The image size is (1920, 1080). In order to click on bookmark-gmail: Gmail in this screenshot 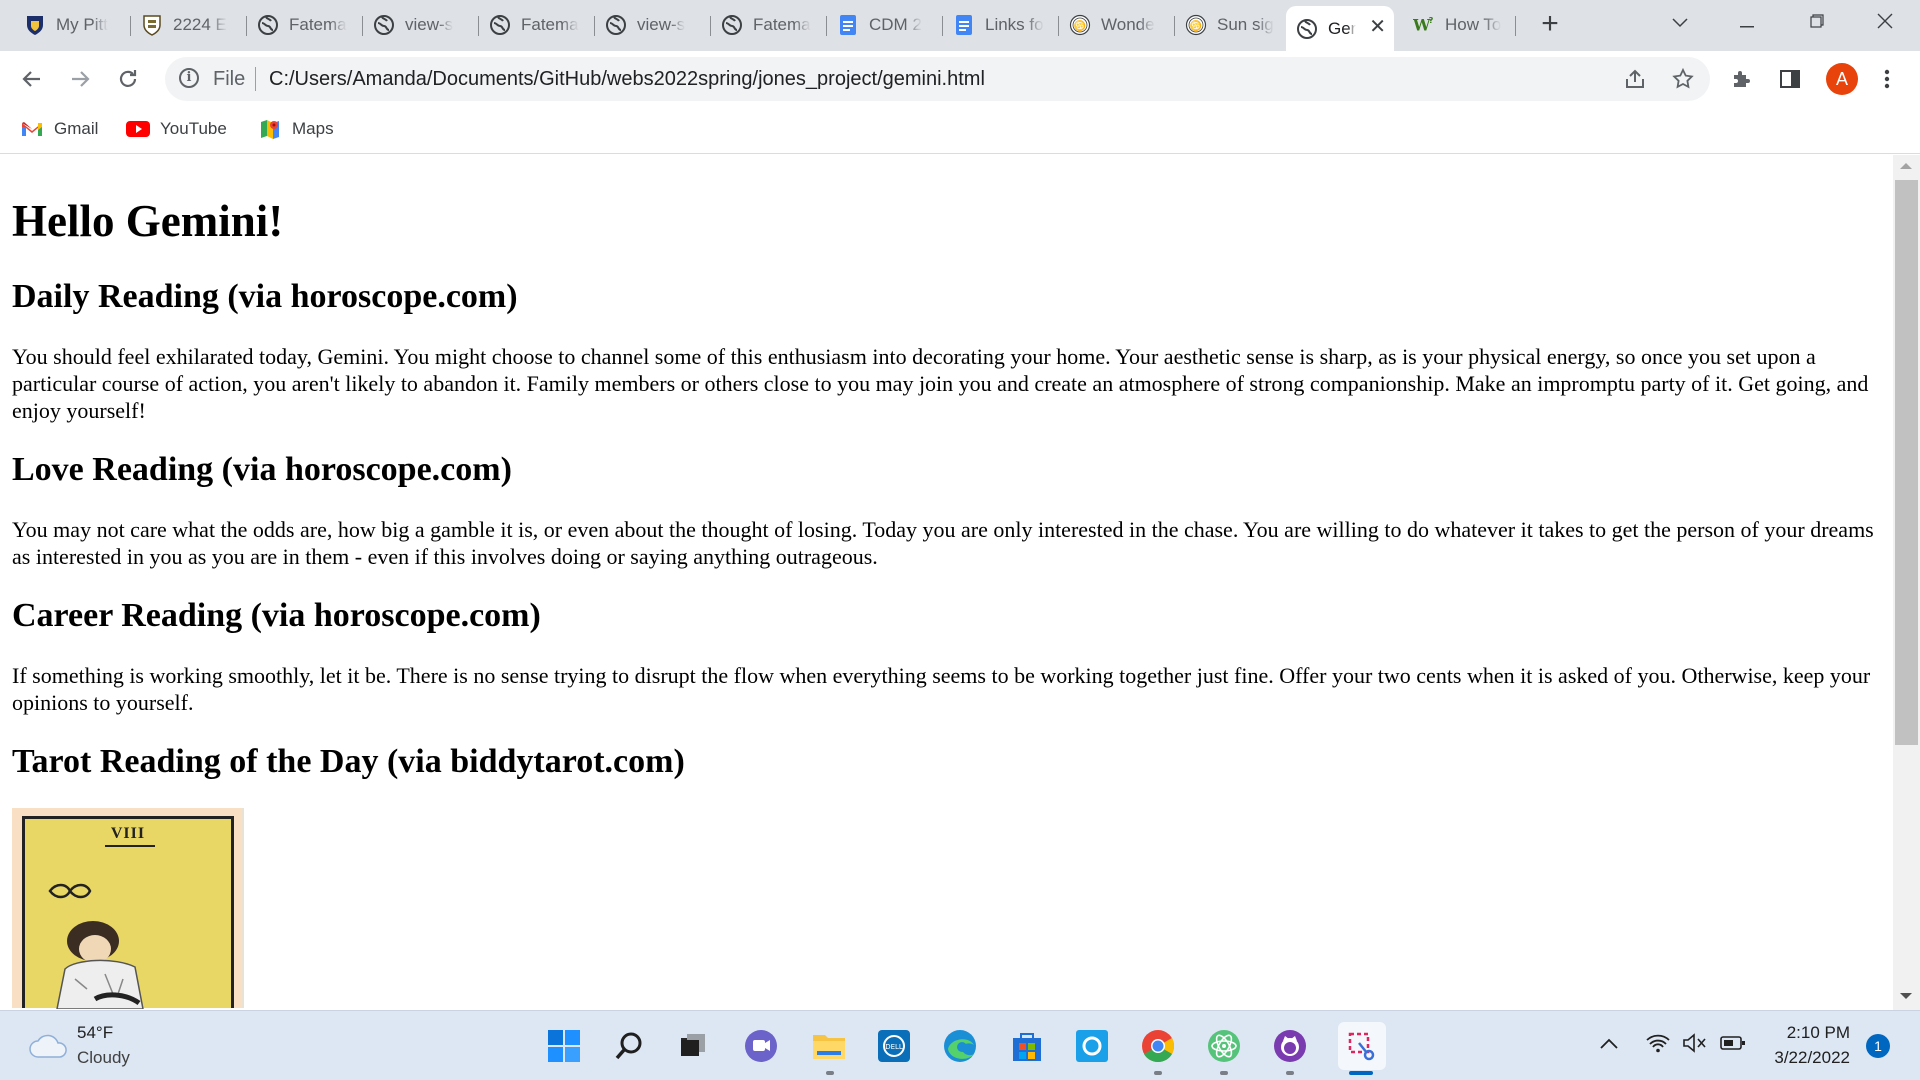, I will do `click(59, 129)`.